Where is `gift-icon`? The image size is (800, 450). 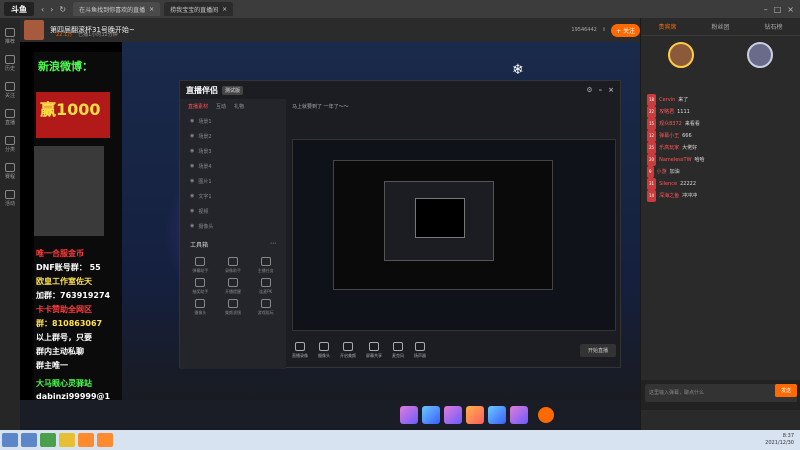 gift-icon is located at coordinates (9, 194).